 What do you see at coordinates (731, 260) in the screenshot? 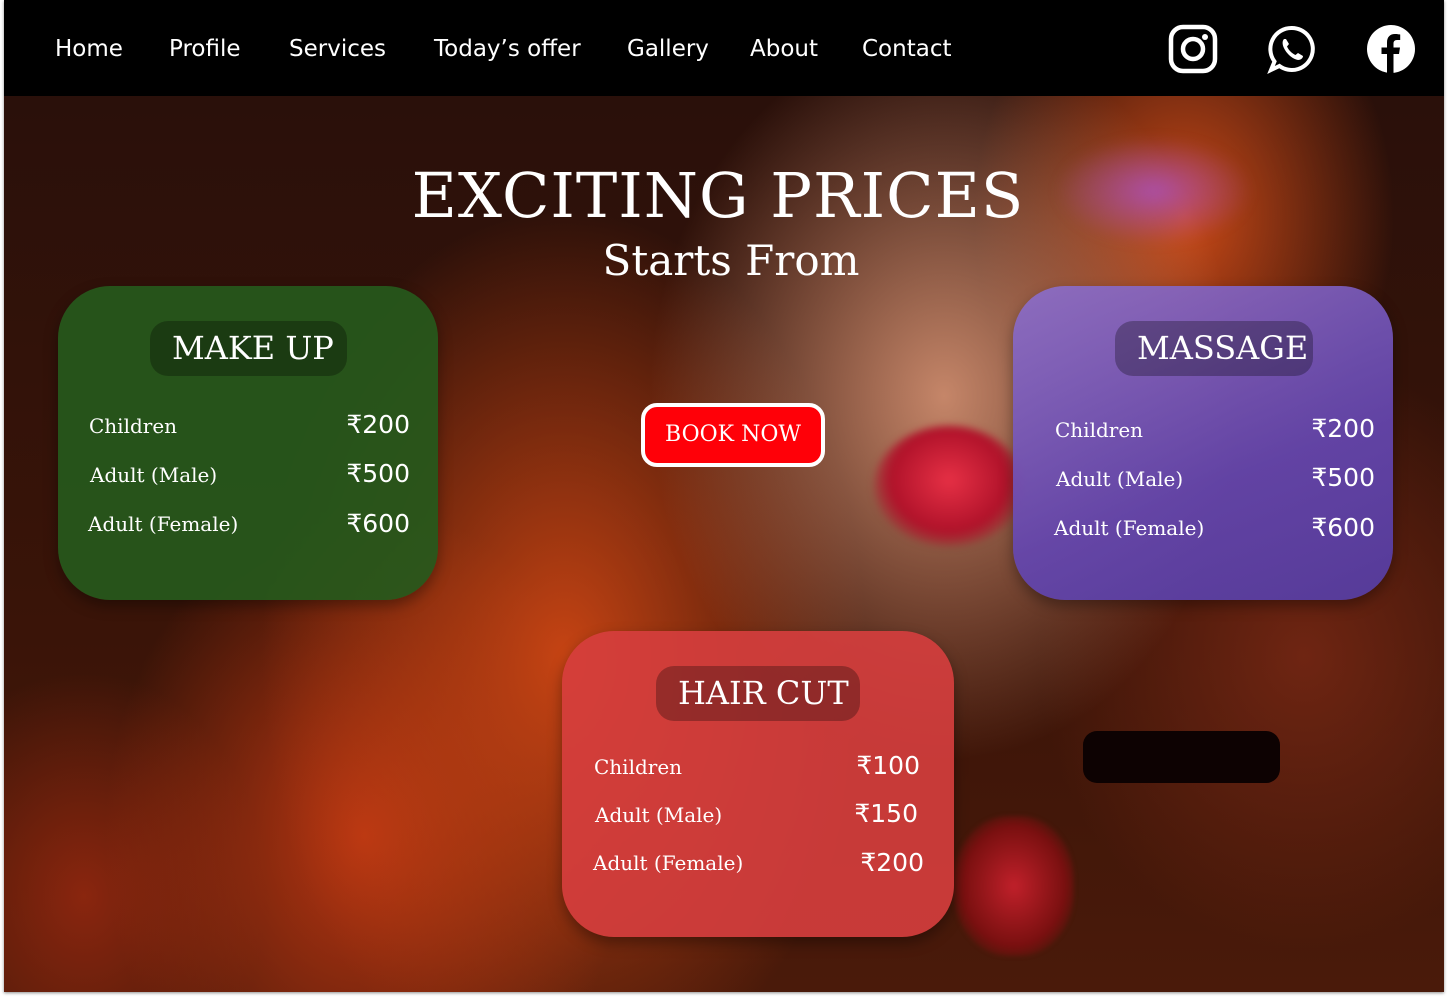
I see `hero-subtitle: Starts From` at bounding box center [731, 260].